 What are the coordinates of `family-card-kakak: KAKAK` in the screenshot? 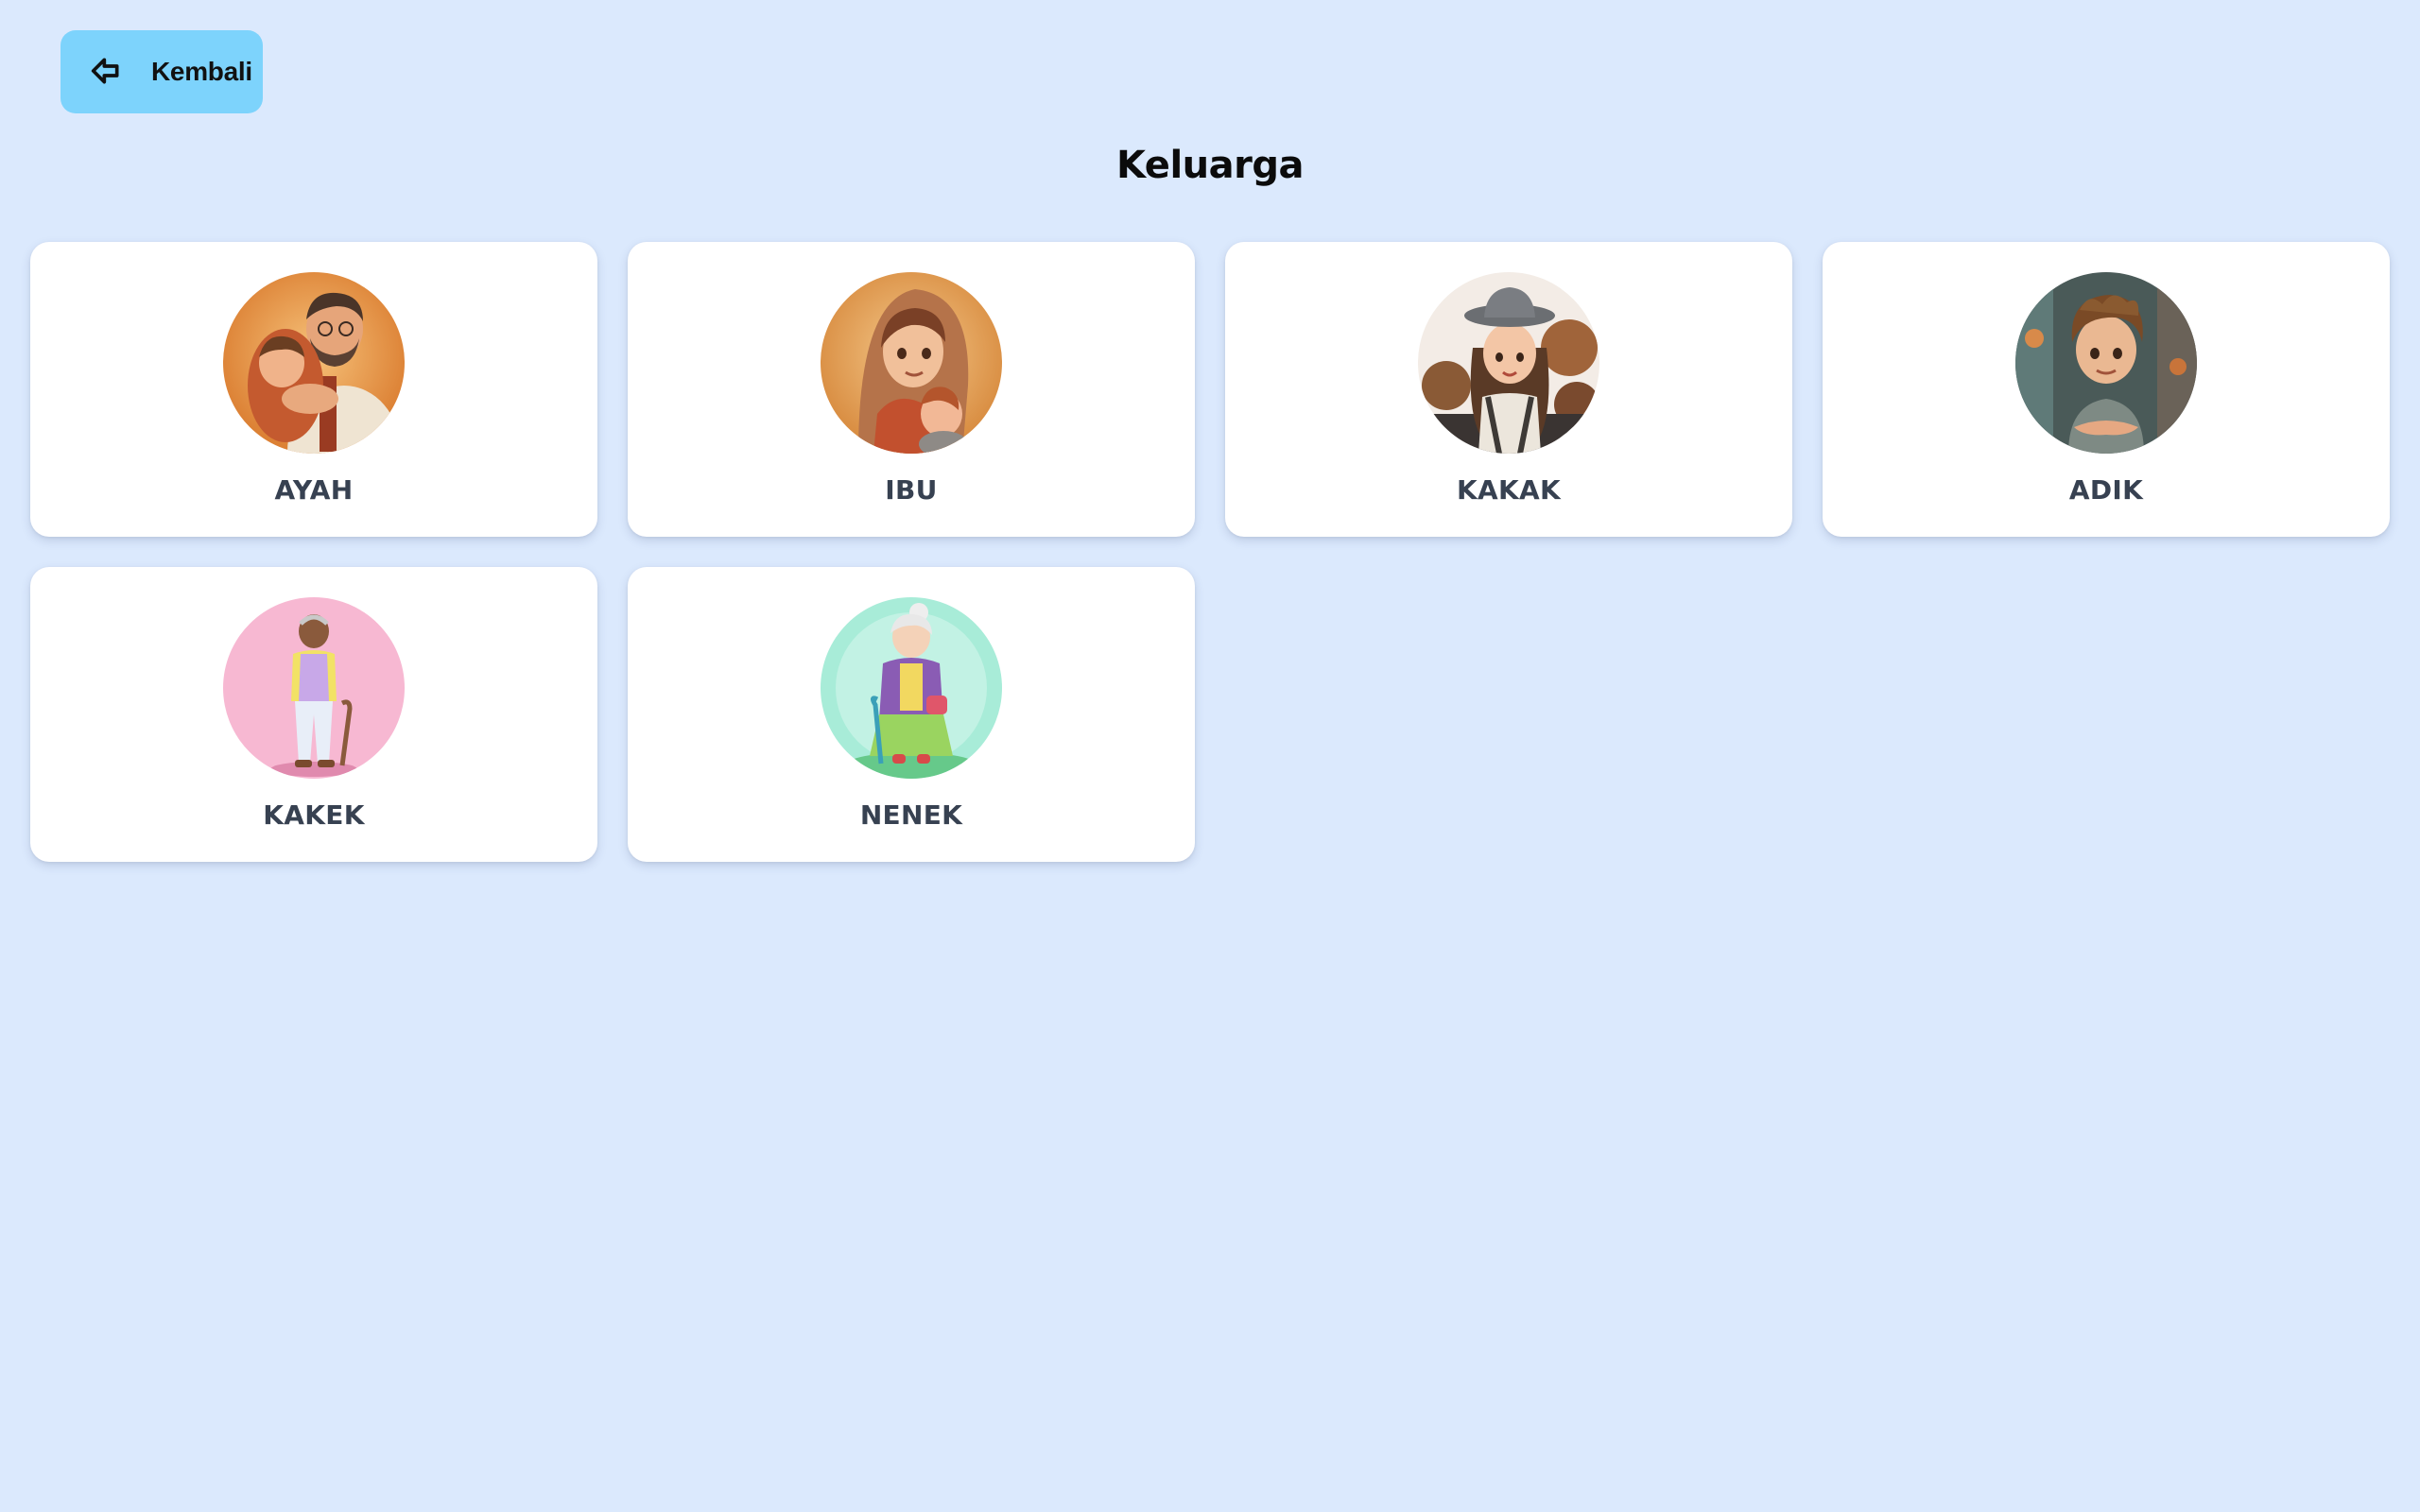 It's located at (1509, 389).